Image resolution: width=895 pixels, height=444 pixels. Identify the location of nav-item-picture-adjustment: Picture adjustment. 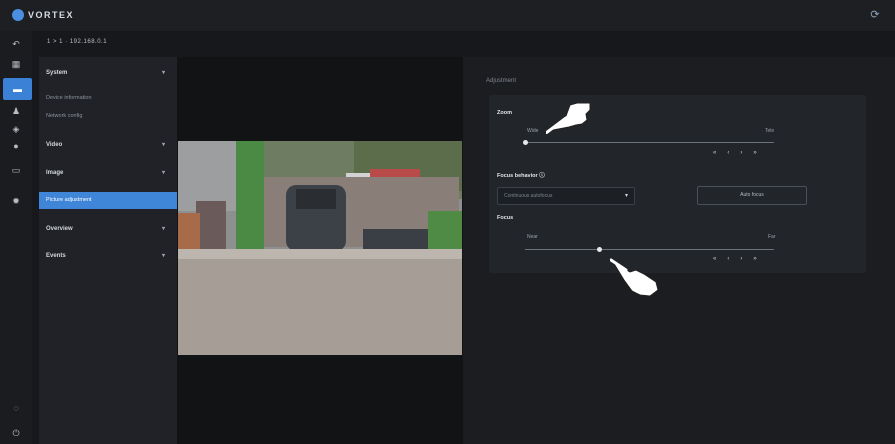
(108, 200).